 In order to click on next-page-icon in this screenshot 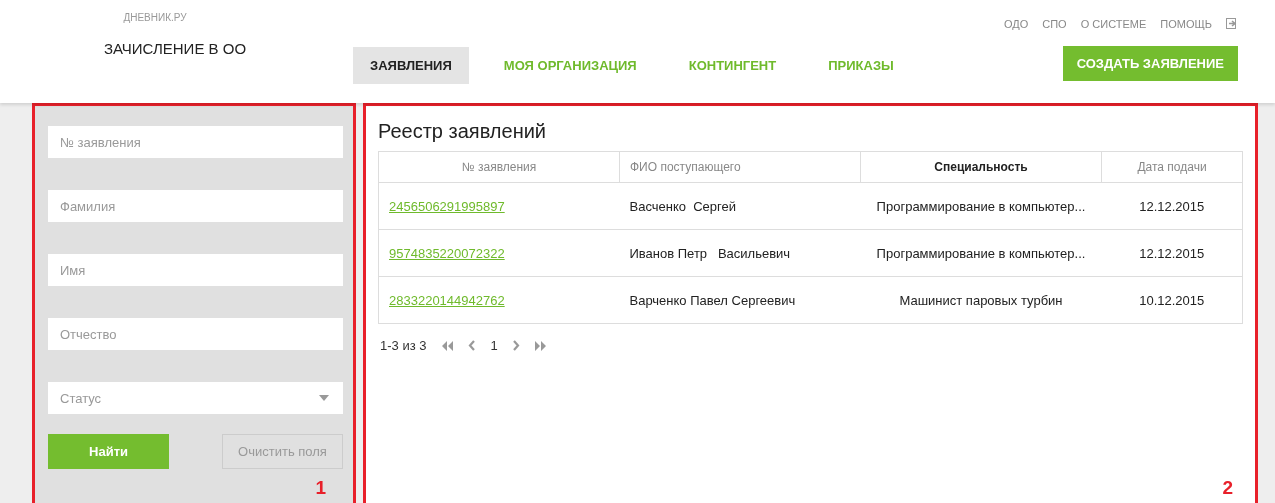, I will do `click(515, 345)`.